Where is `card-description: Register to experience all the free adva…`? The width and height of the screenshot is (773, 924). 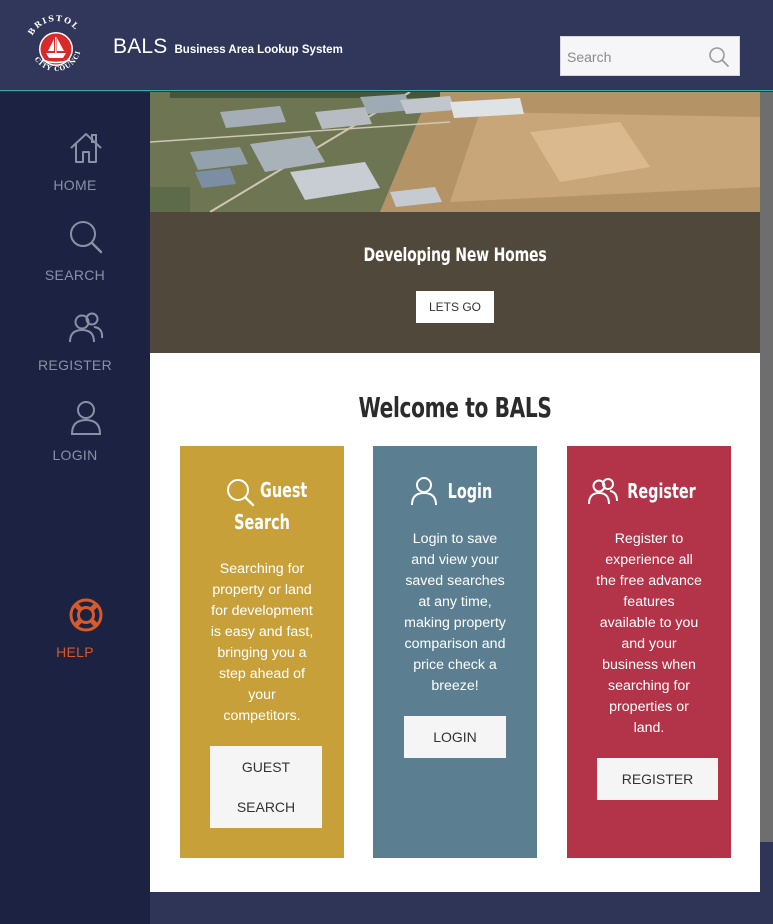
card-description: Register to experience all the free adva… is located at coordinates (649, 634).